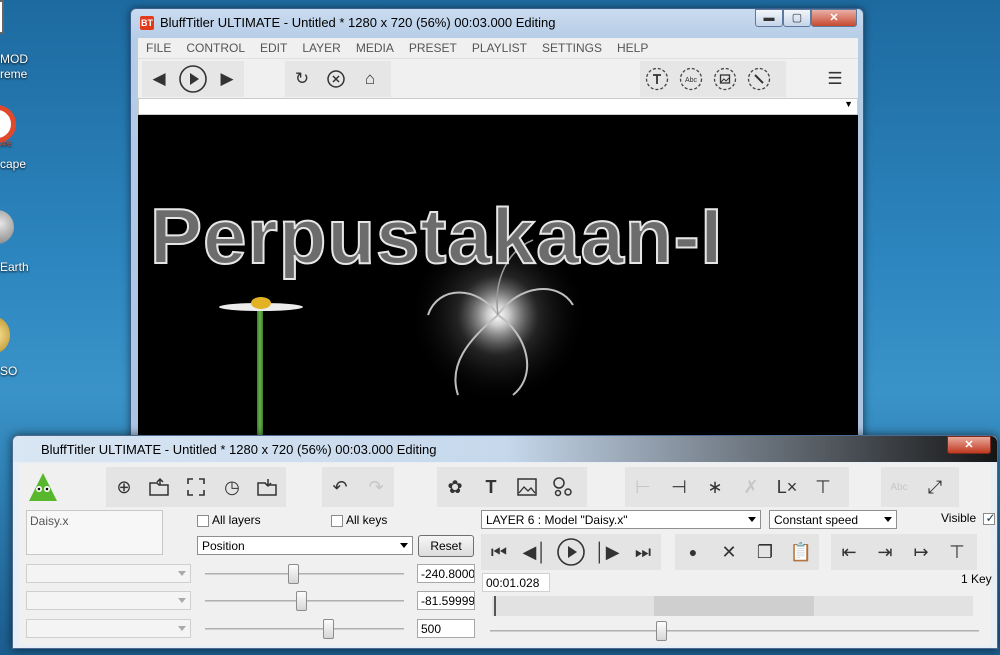  What do you see at coordinates (729, 552) in the screenshot?
I see `delete-key-icon: ✕` at bounding box center [729, 552].